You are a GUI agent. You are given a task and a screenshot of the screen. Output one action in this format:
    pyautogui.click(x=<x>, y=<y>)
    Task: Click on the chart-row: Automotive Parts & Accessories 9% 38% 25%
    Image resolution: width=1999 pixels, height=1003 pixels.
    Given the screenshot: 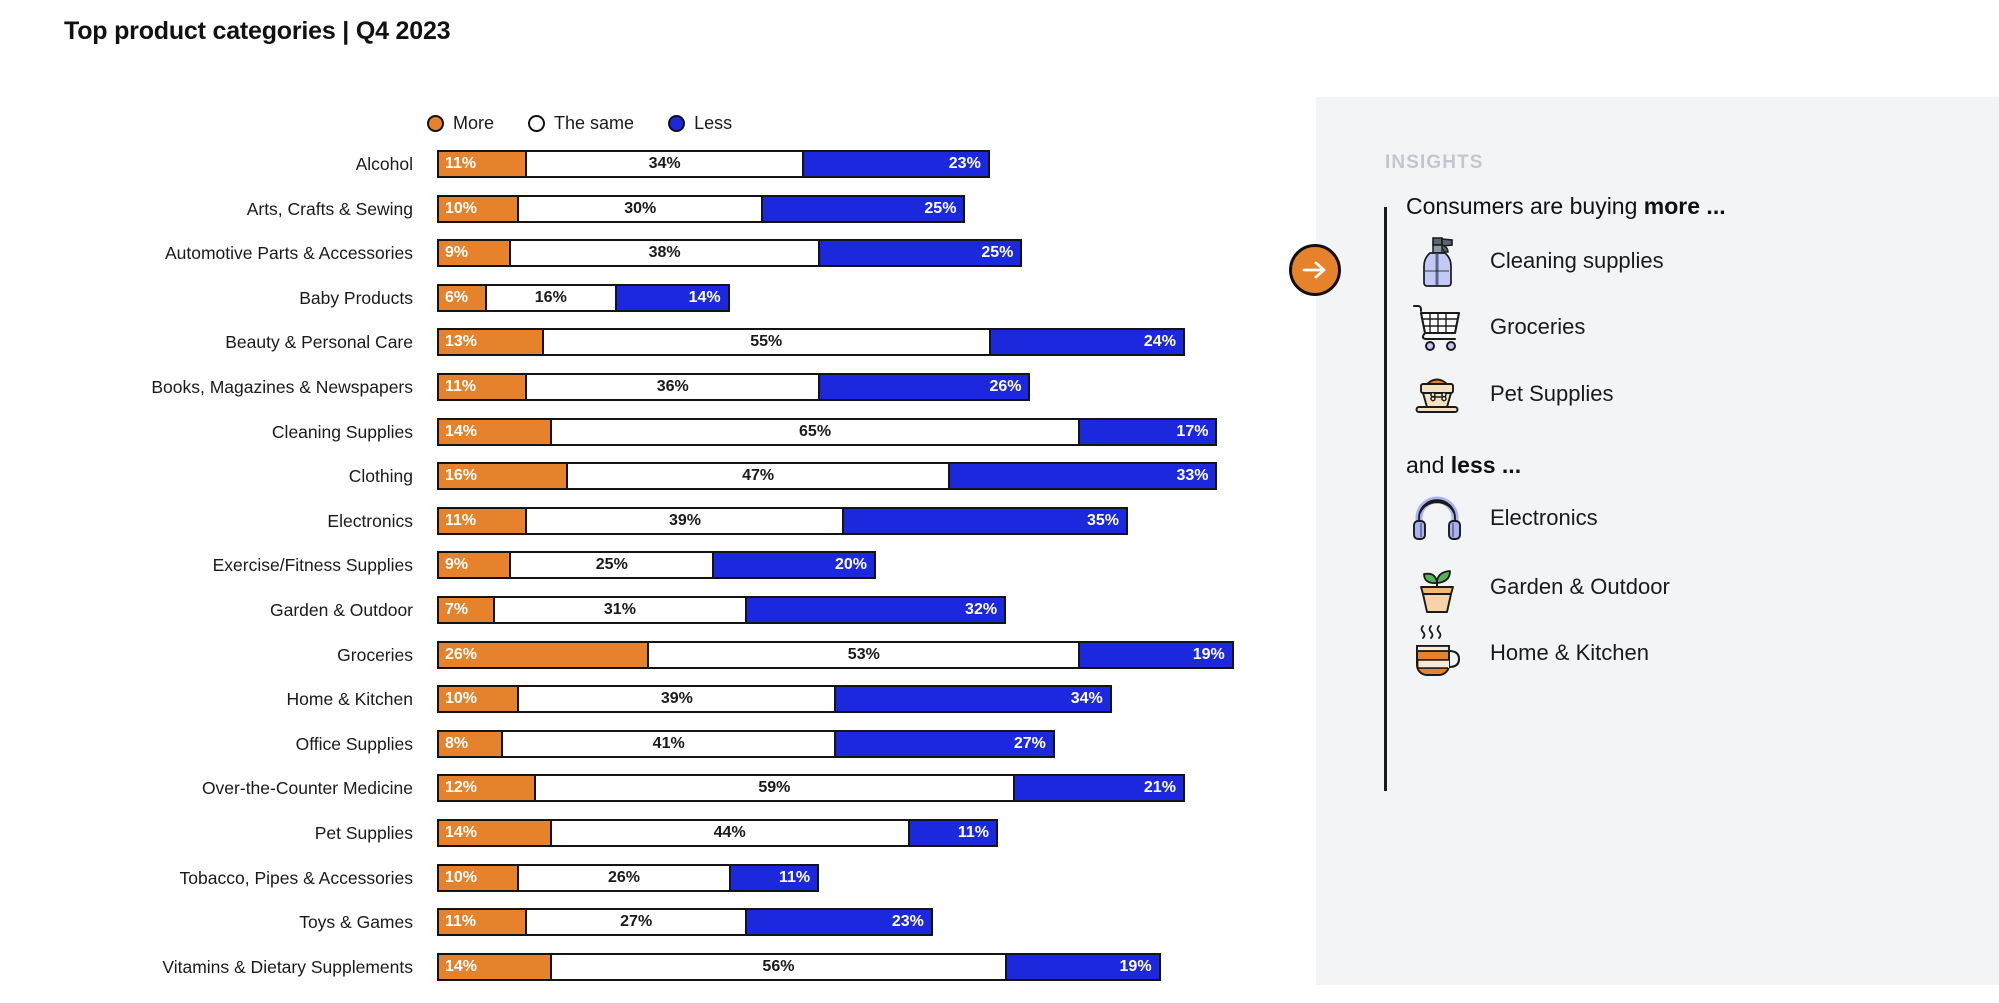 What is the action you would take?
    pyautogui.click(x=645, y=260)
    